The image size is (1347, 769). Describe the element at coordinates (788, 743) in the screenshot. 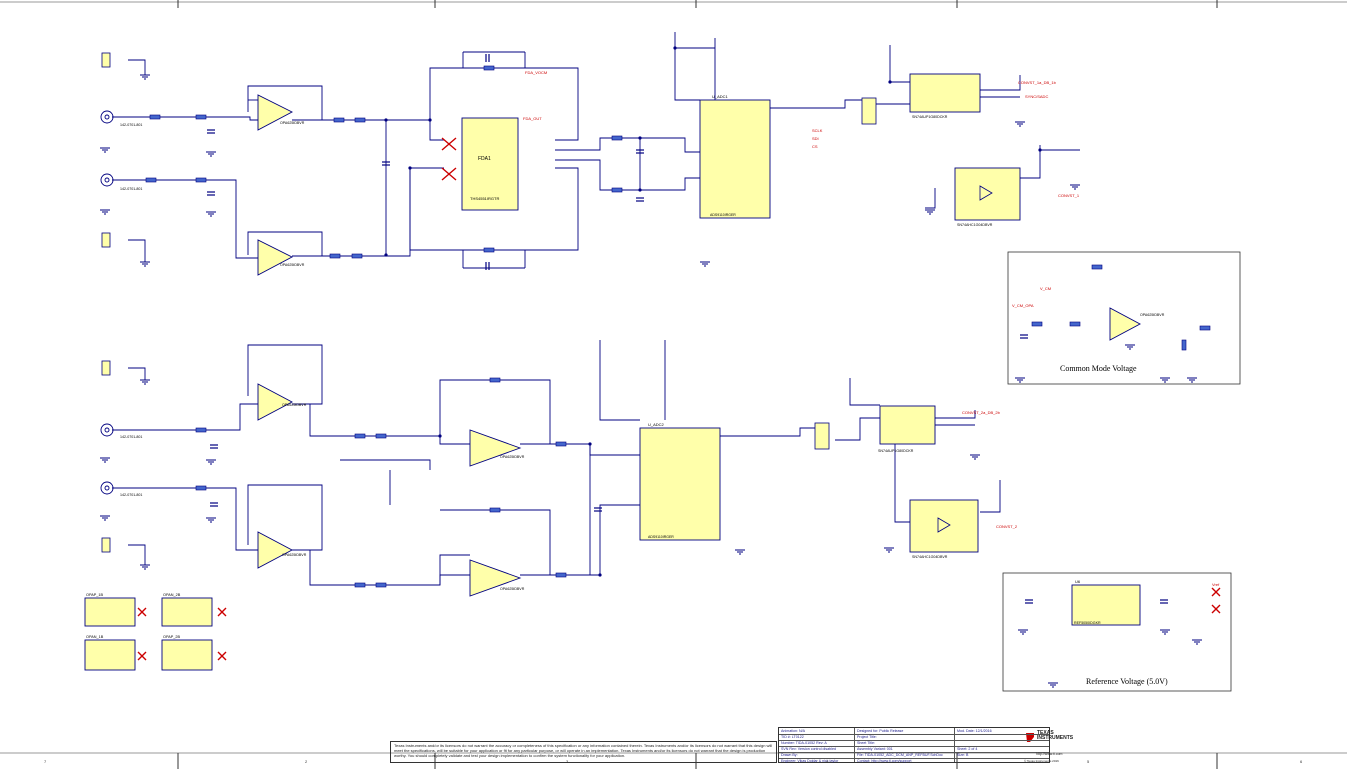

I see `tb-number-label: Number:` at that location.